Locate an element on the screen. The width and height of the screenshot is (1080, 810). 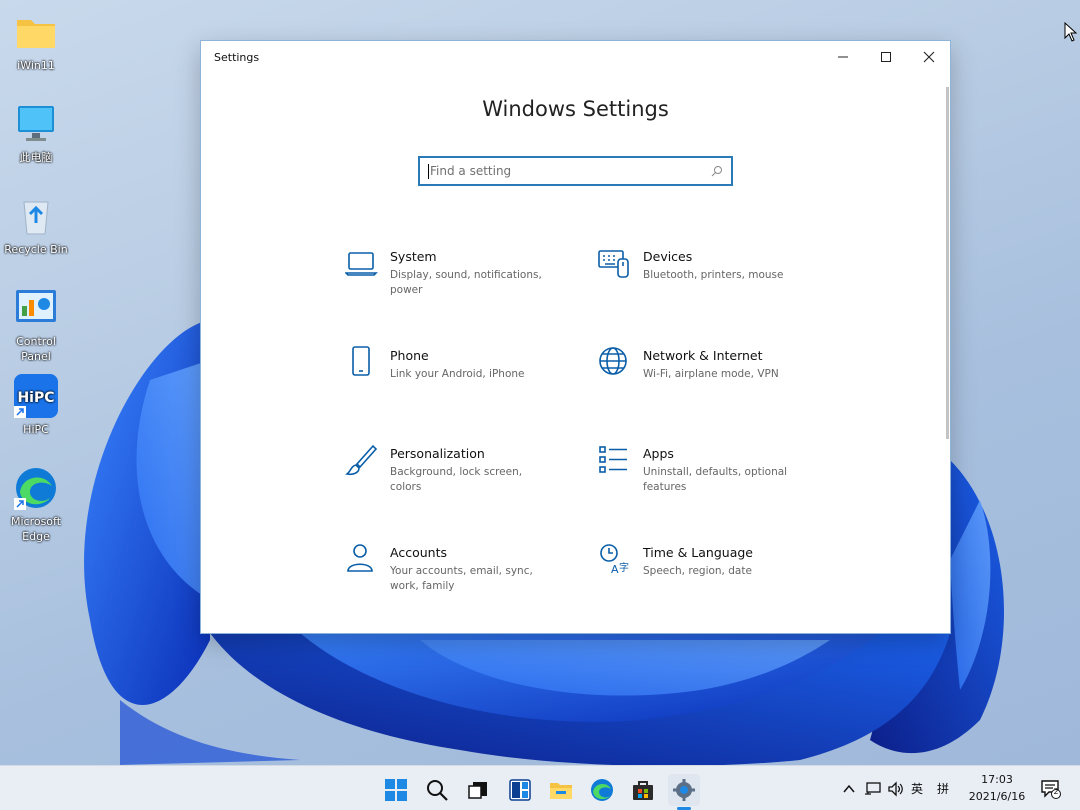
apps-list-icon is located at coordinates (613, 459).